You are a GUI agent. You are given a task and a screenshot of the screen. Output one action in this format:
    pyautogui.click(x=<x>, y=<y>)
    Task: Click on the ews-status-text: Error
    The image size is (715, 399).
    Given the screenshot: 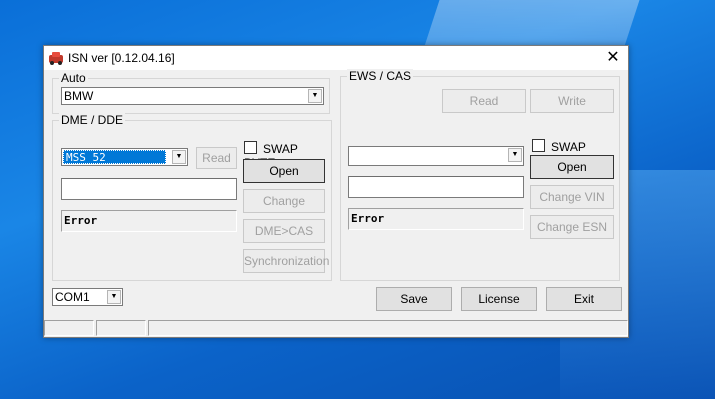 What is the action you would take?
    pyautogui.click(x=436, y=219)
    